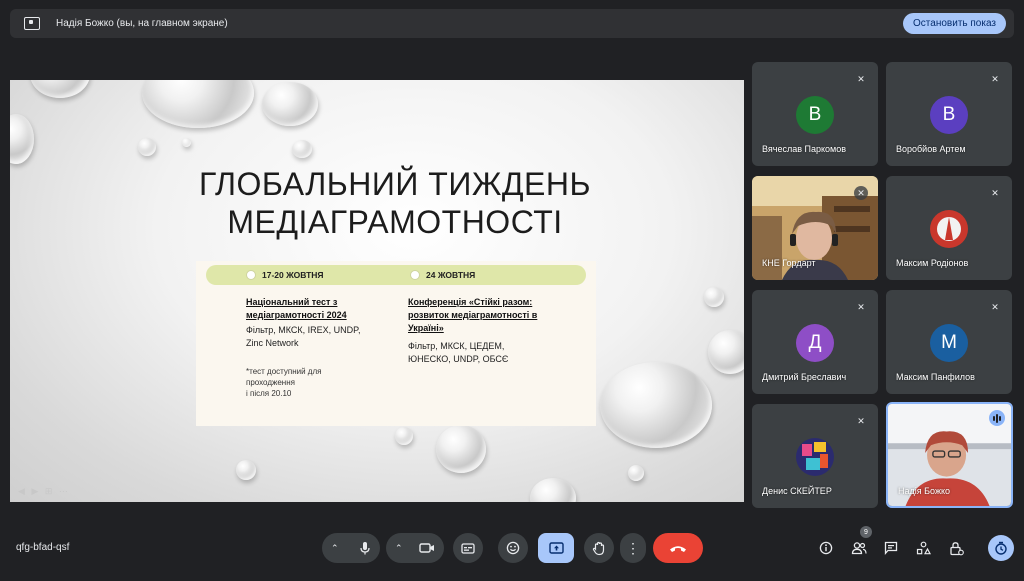 This screenshot has width=1024, height=581. What do you see at coordinates (470, 302) in the screenshot?
I see `event-title: Конференція «Стійкі разом:` at bounding box center [470, 302].